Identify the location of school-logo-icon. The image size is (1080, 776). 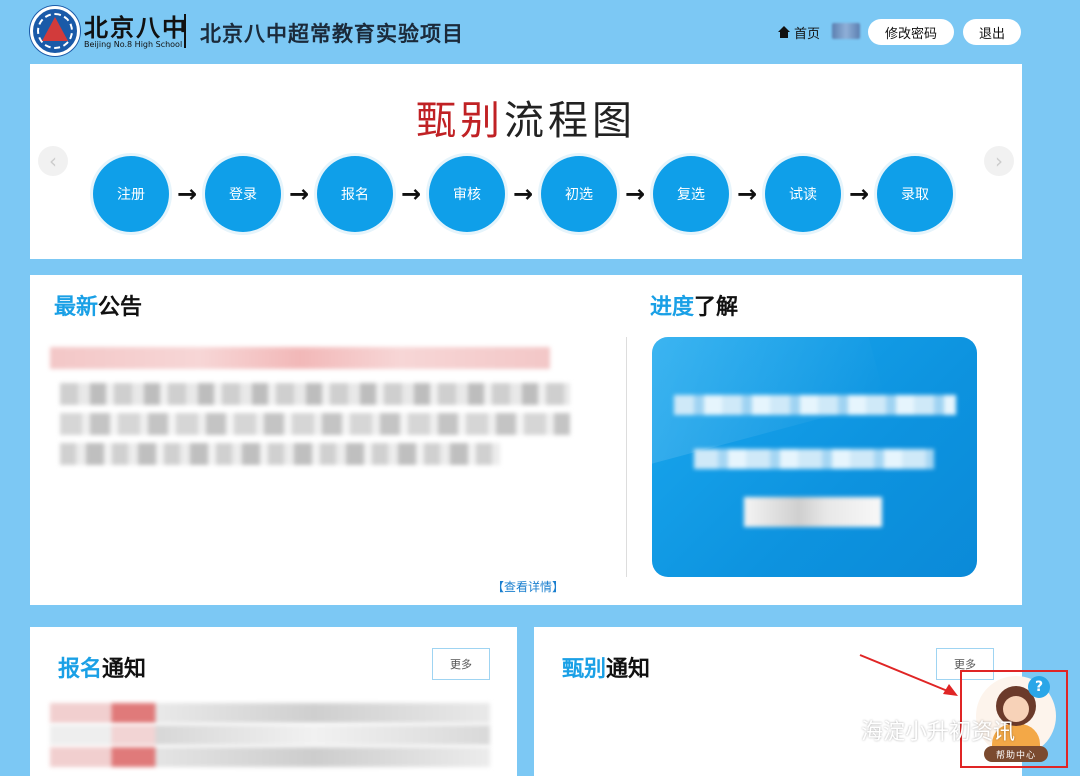
(55, 31).